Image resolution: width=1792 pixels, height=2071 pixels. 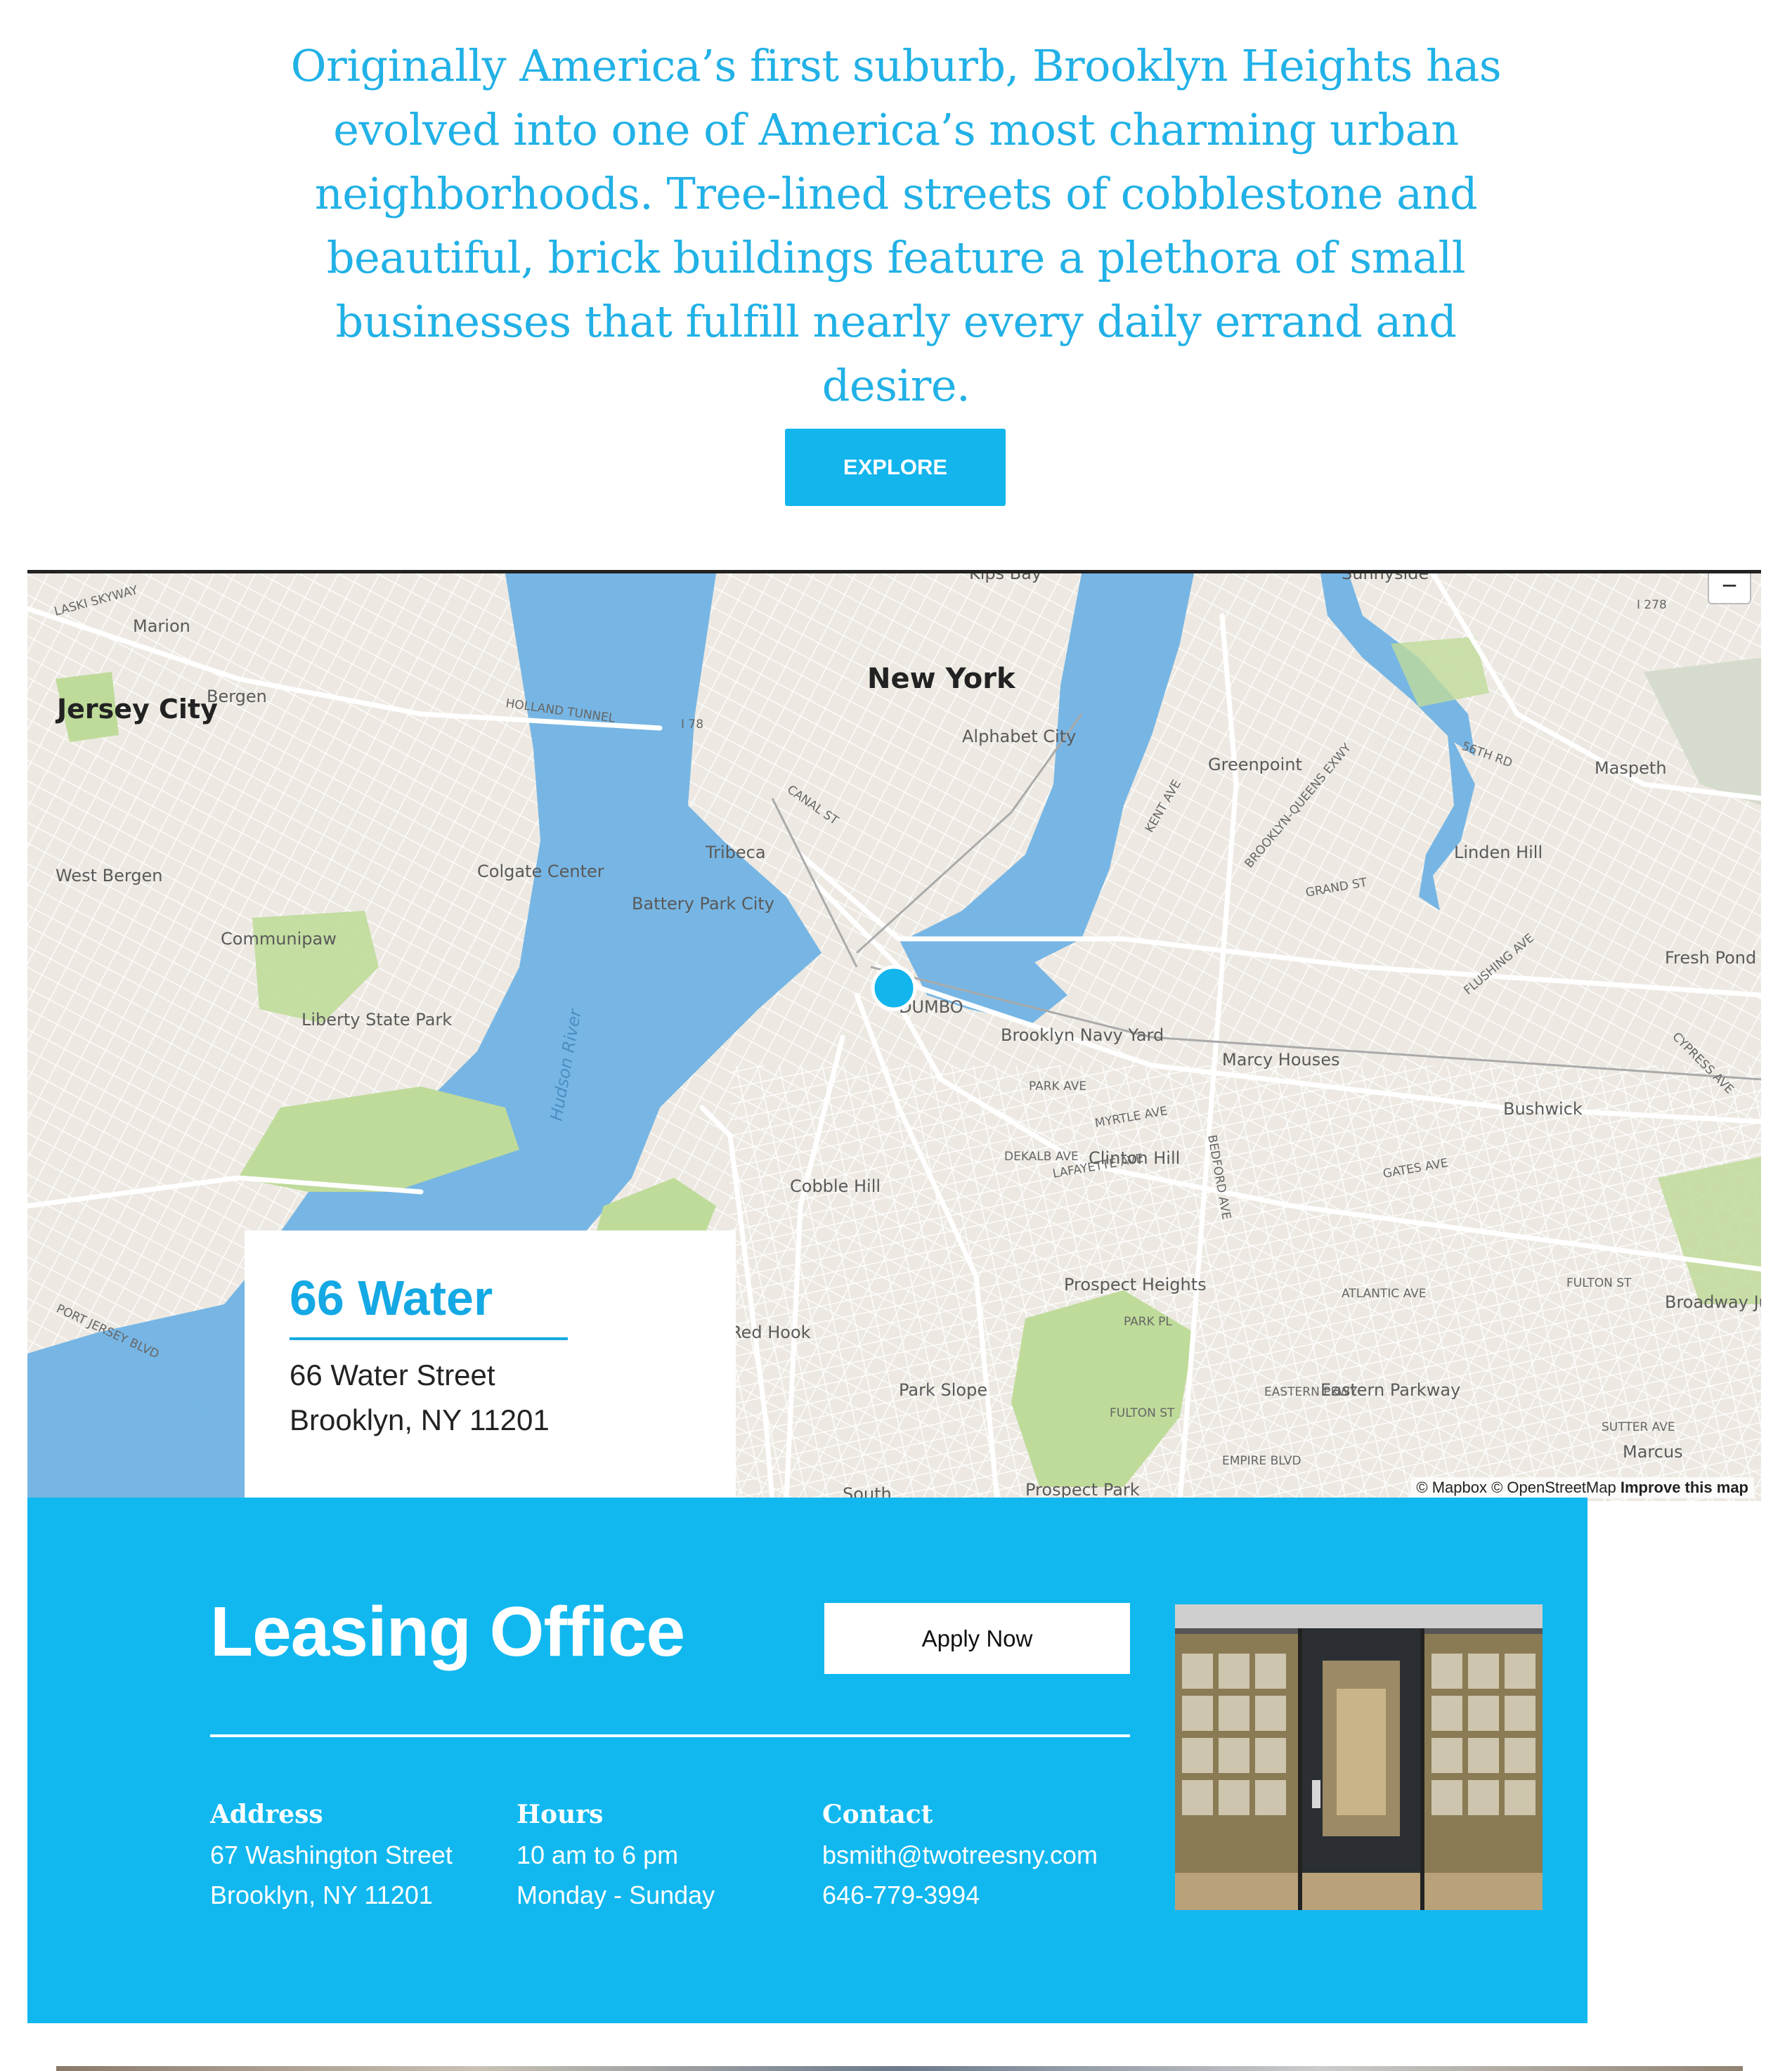 I want to click on property-city: Brooklyn, NY 11201, so click(x=420, y=1419).